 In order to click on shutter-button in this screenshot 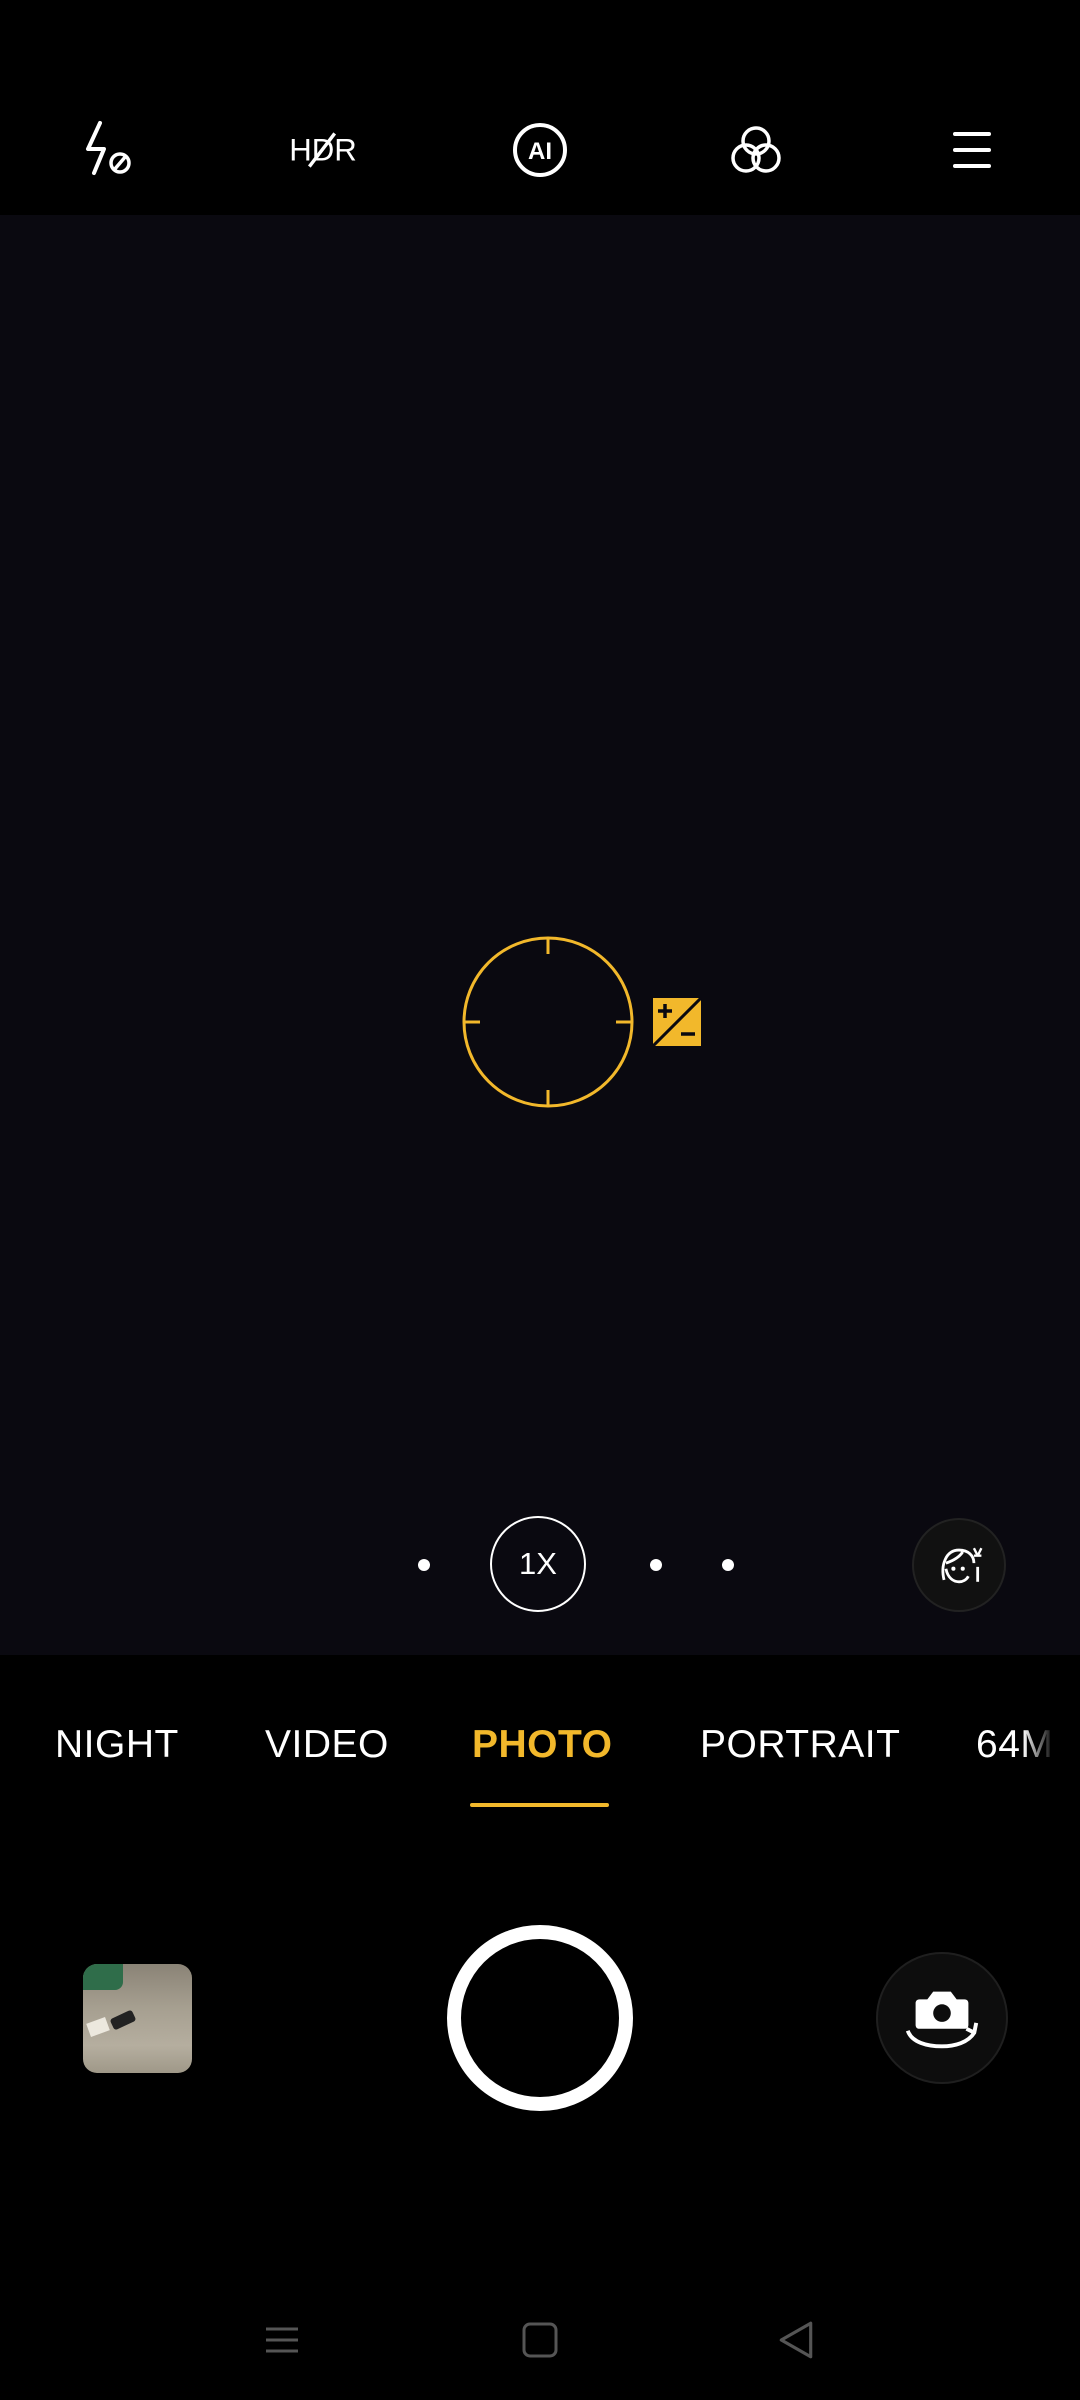, I will do `click(540, 2018)`.